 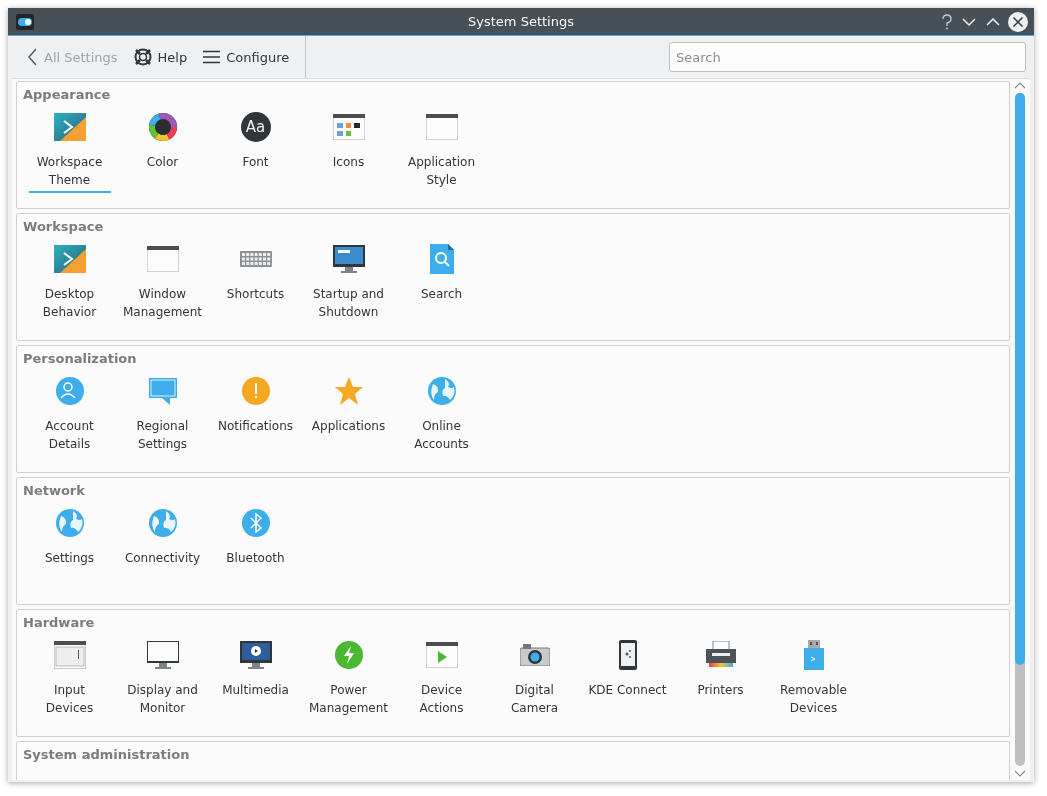 I want to click on lifebuoy-icon, so click(x=142, y=57).